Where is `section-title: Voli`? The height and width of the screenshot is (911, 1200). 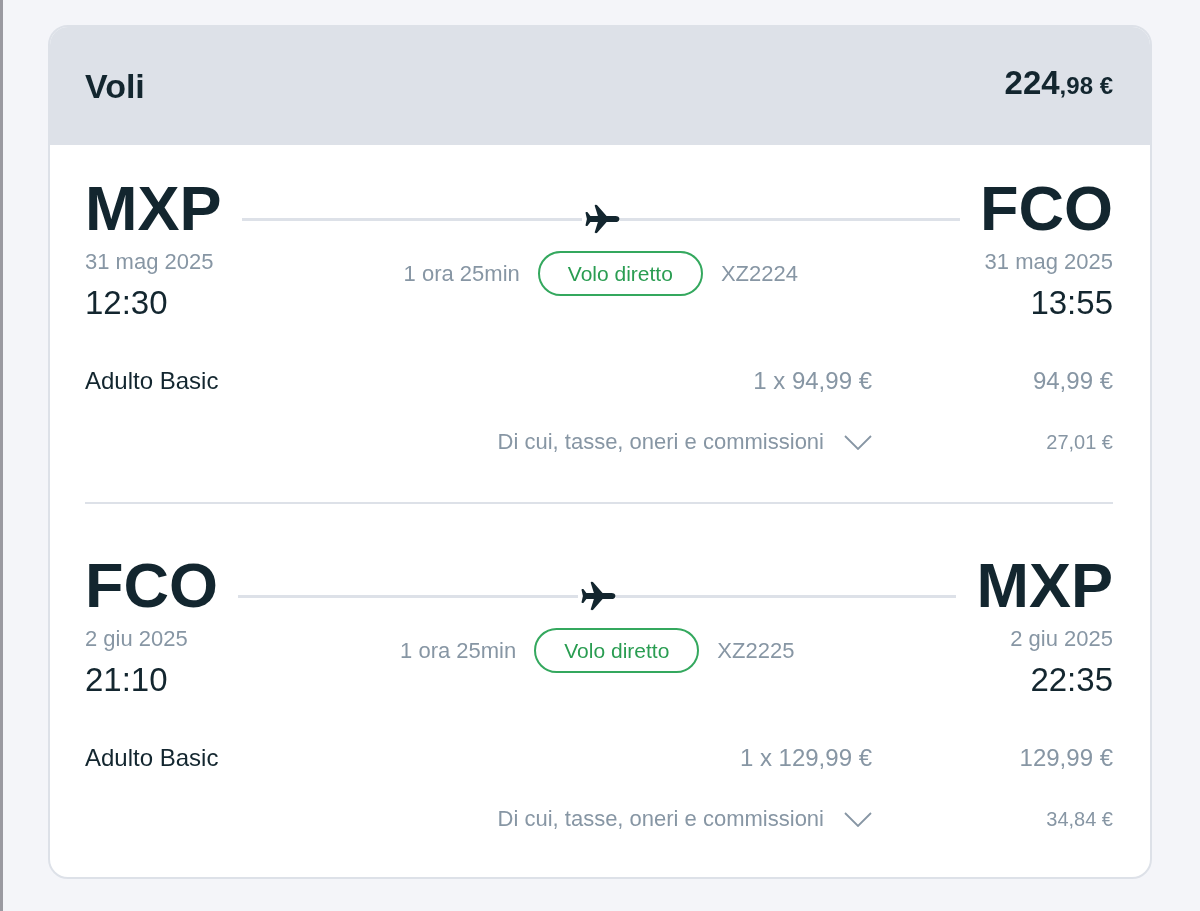 section-title: Voli is located at coordinates (115, 86).